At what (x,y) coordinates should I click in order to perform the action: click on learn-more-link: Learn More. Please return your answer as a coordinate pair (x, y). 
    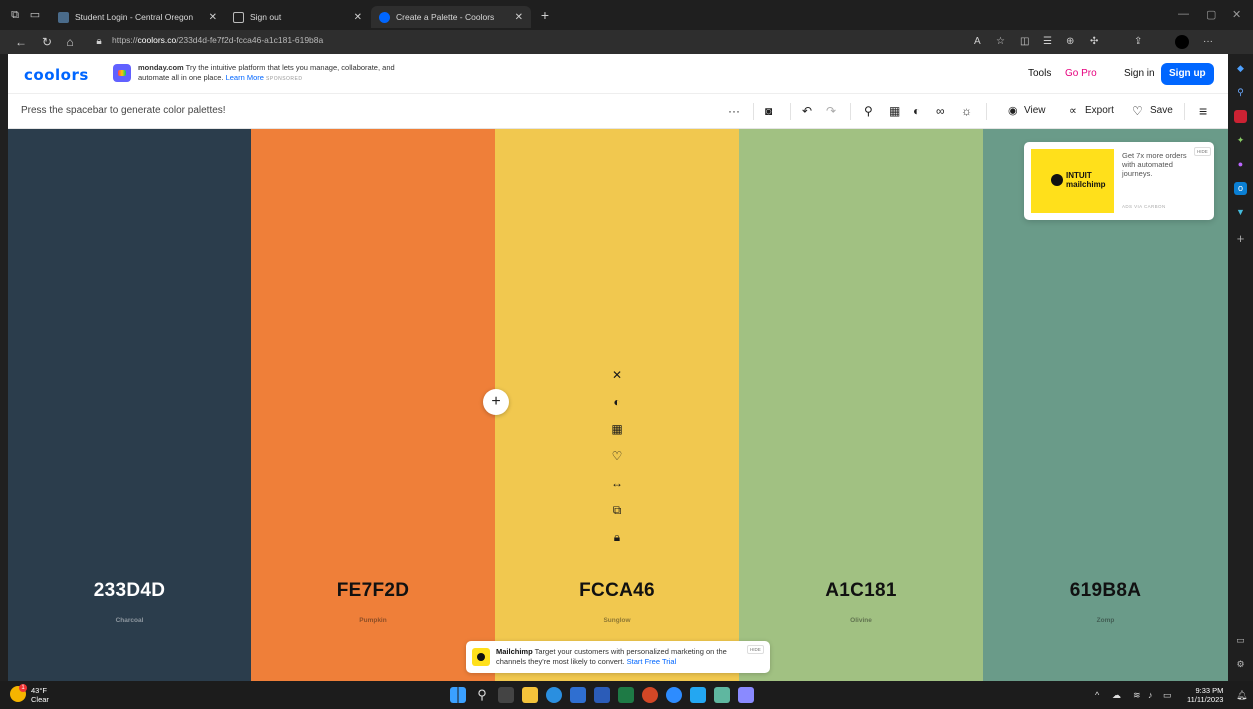
    Looking at the image, I should click on (245, 77).